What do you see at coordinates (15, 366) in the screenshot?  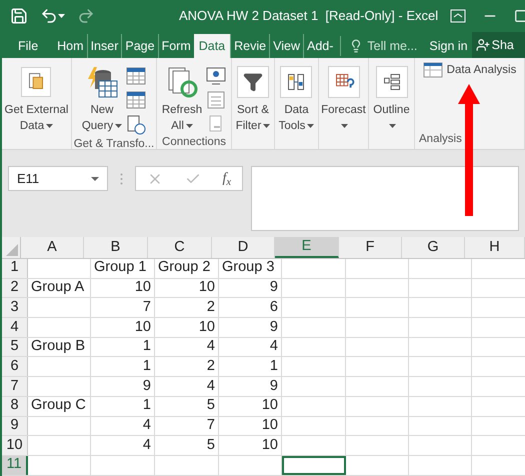 I see `row-header: 6` at bounding box center [15, 366].